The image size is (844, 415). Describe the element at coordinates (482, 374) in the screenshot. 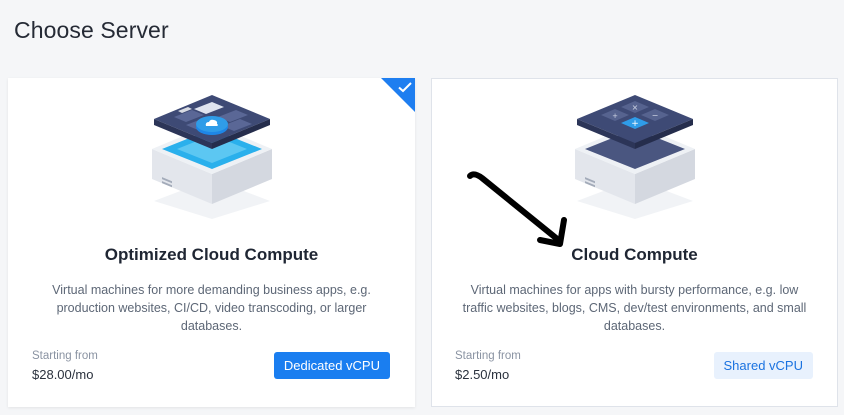

I see `price: $2.50/mo` at that location.